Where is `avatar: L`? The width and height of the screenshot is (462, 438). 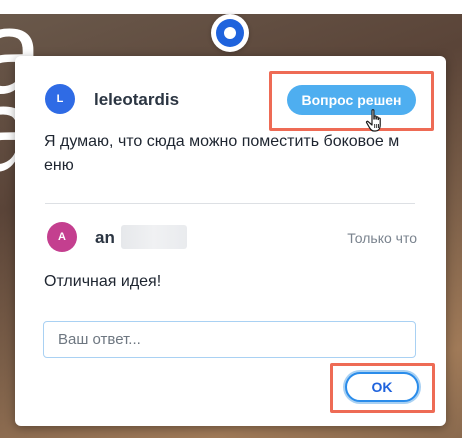 avatar: L is located at coordinates (60, 99).